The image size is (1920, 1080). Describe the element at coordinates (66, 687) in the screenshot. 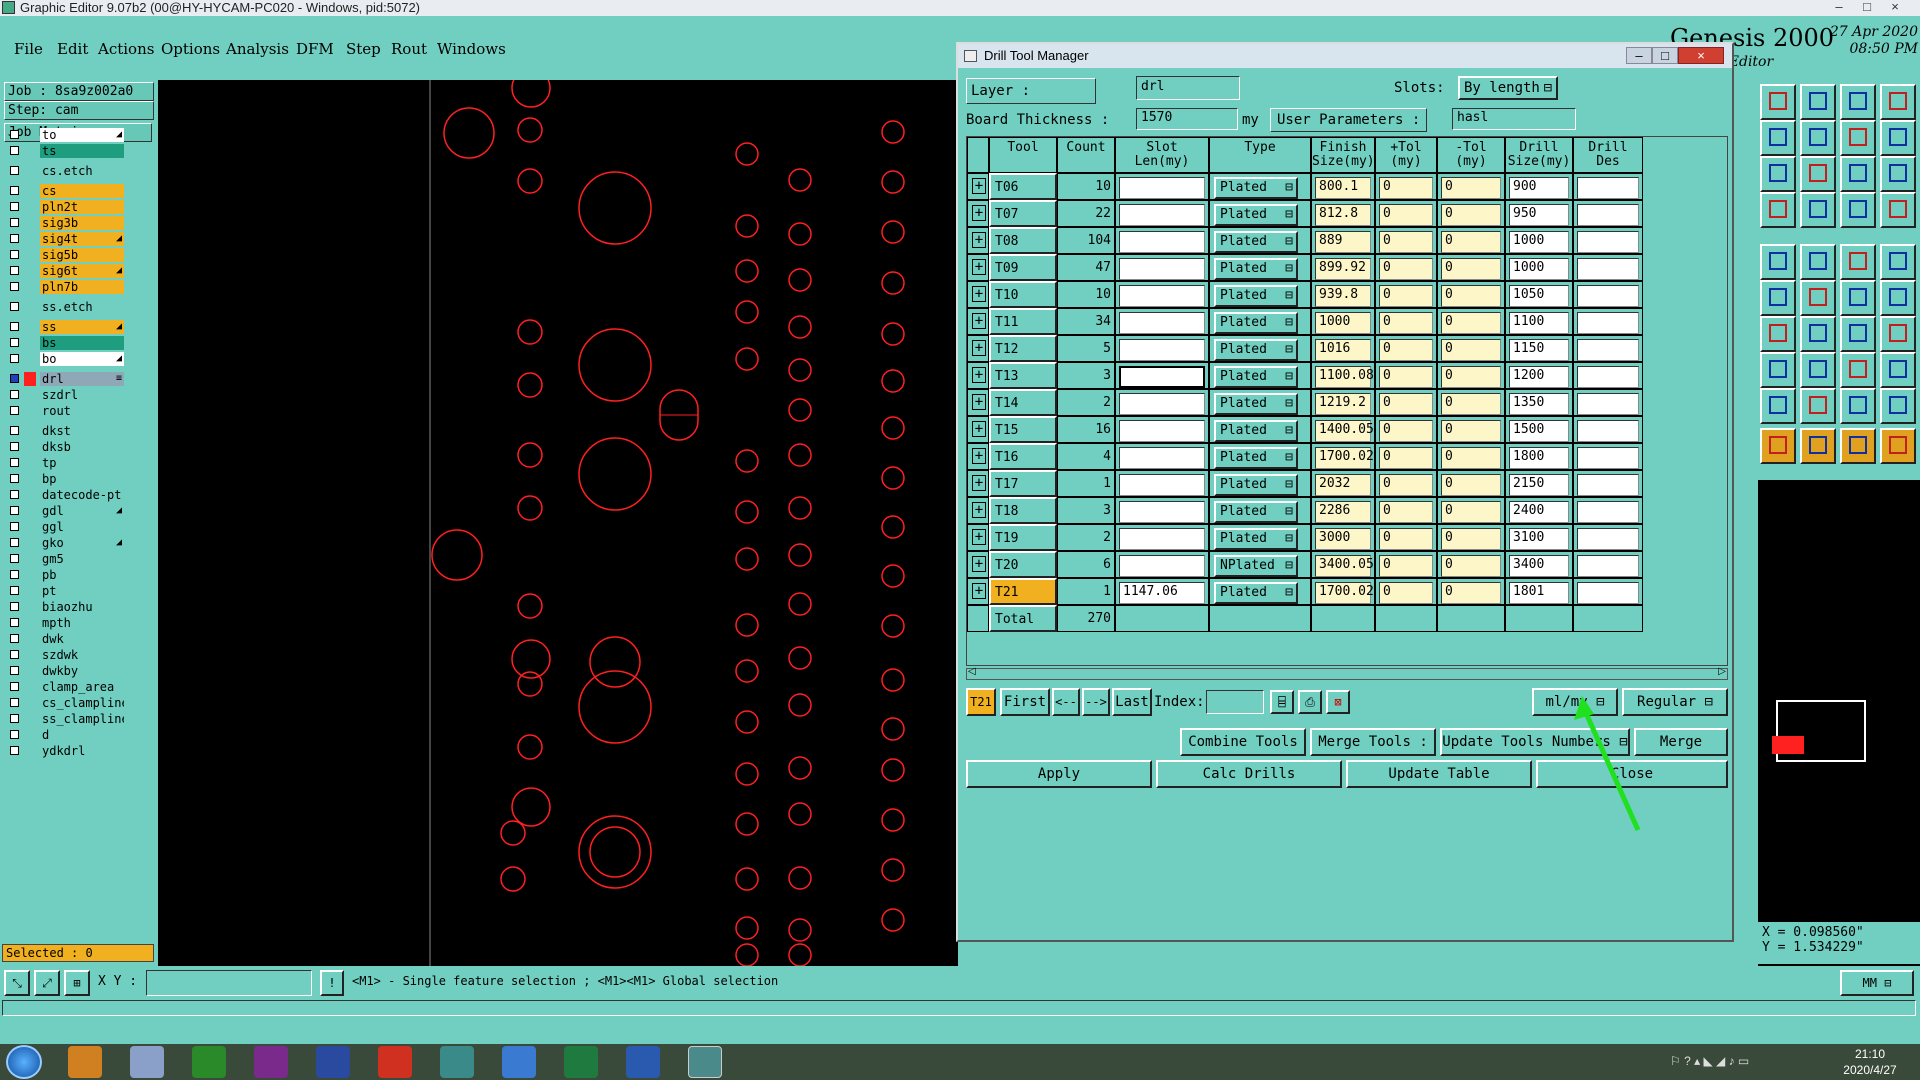

I see `layer-row-clamp_area: clamp_area` at that location.